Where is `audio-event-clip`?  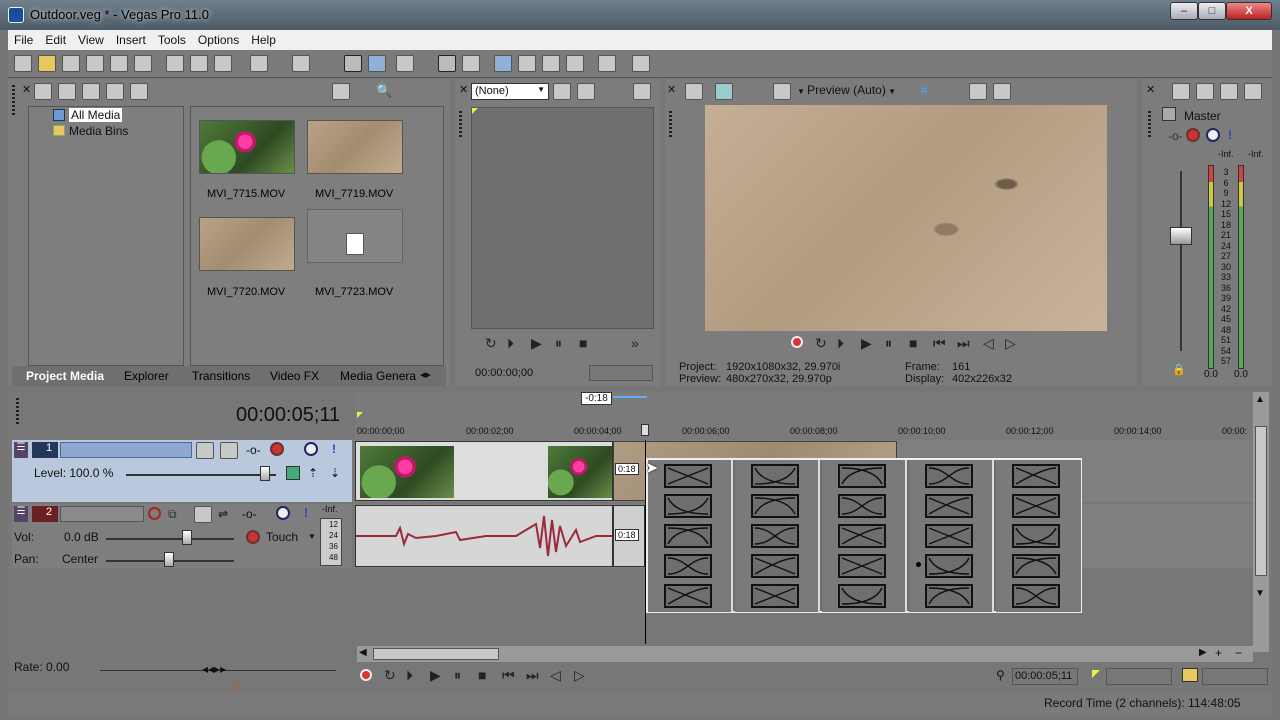 audio-event-clip is located at coordinates (484, 536).